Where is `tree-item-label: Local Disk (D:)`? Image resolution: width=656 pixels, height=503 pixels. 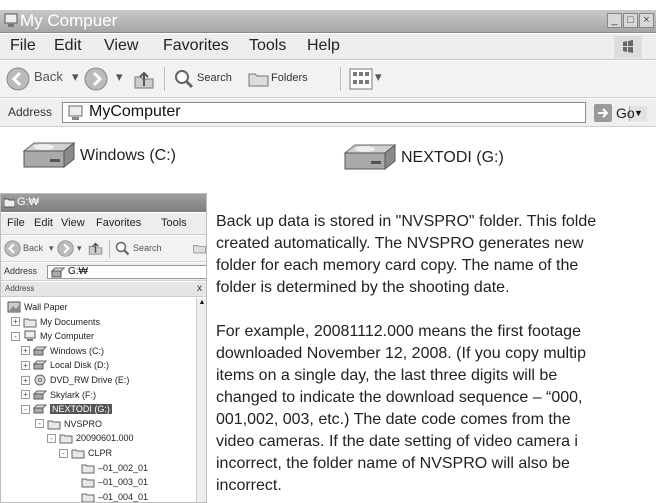
tree-item-label: Local Disk (D:) is located at coordinates (80, 365).